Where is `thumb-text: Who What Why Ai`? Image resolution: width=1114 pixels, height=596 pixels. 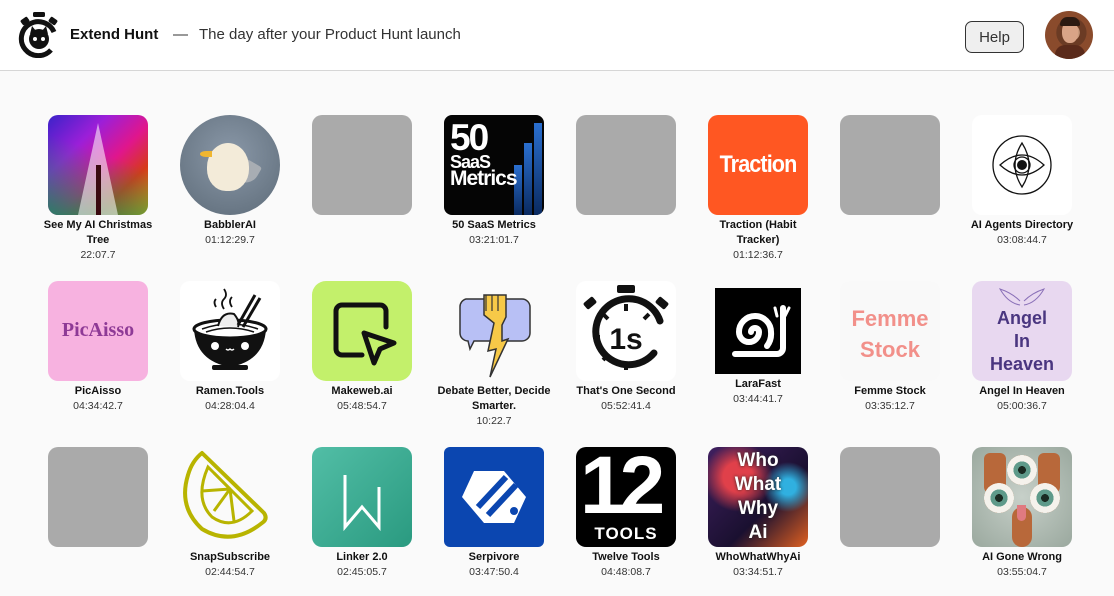
thumb-text: Who What Why Ai is located at coordinates (758, 496).